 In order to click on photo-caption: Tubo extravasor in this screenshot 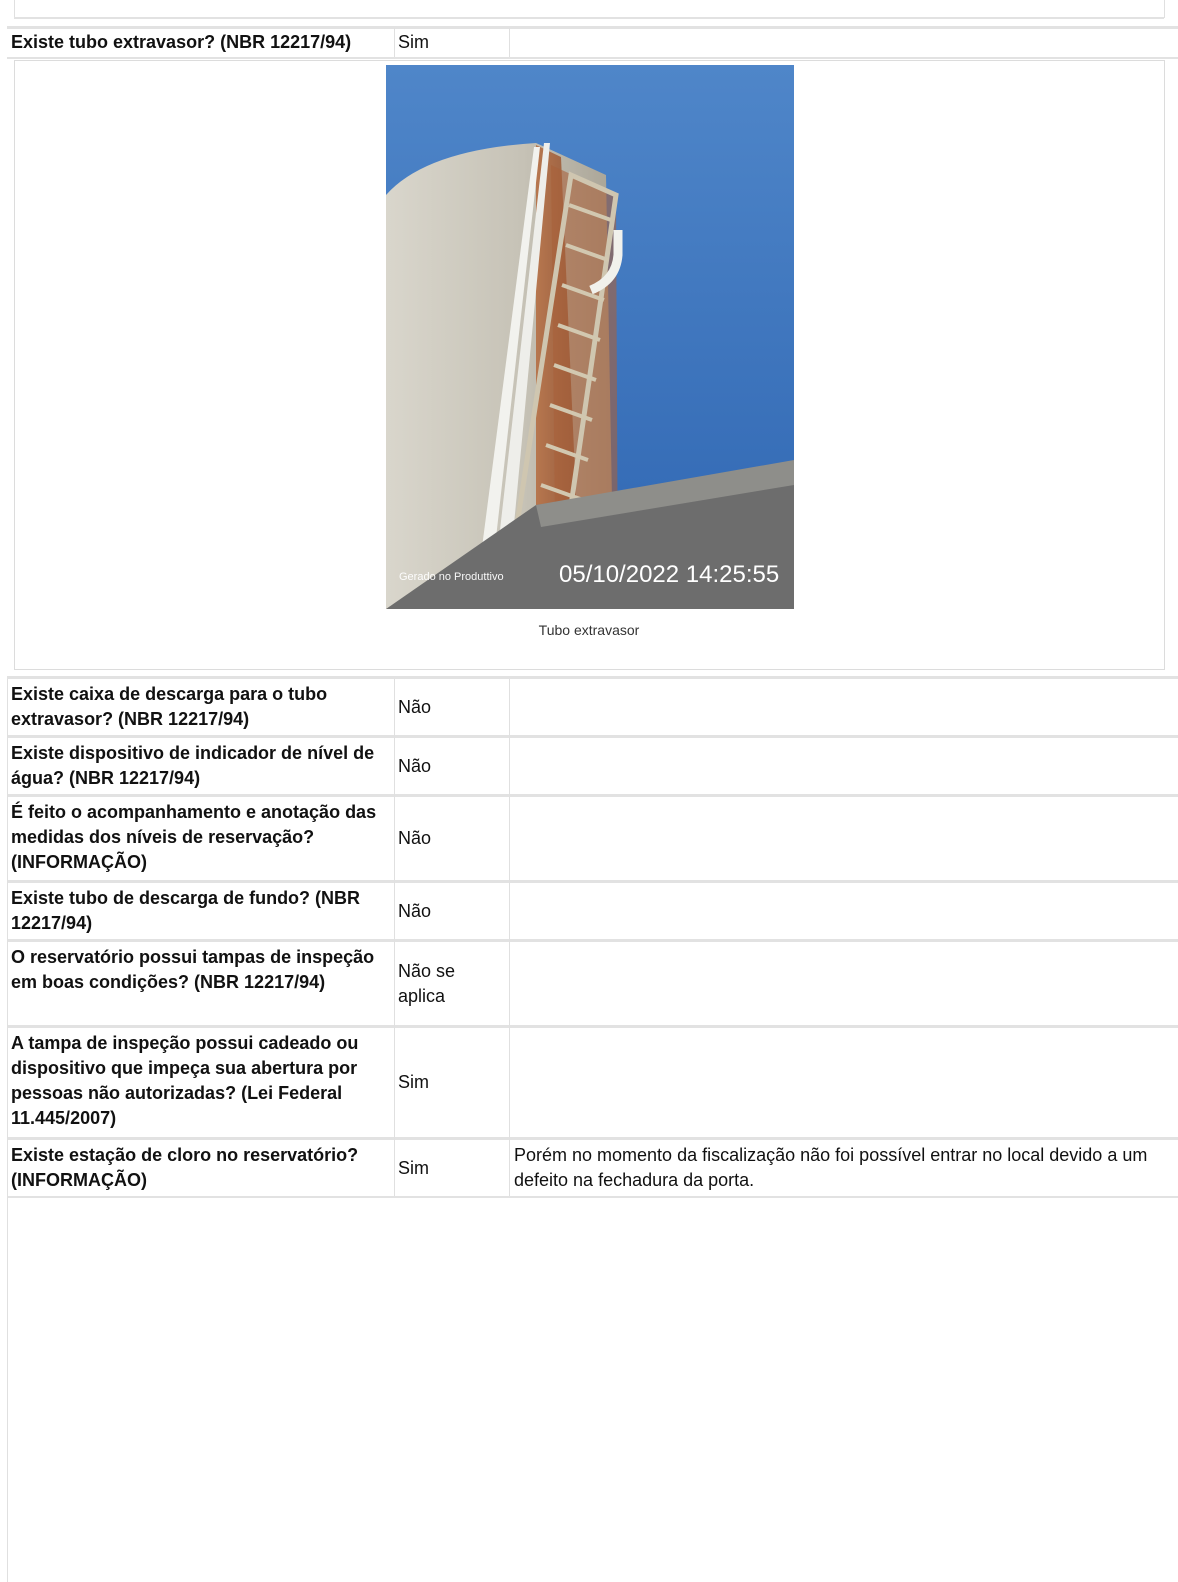, I will do `click(589, 630)`.